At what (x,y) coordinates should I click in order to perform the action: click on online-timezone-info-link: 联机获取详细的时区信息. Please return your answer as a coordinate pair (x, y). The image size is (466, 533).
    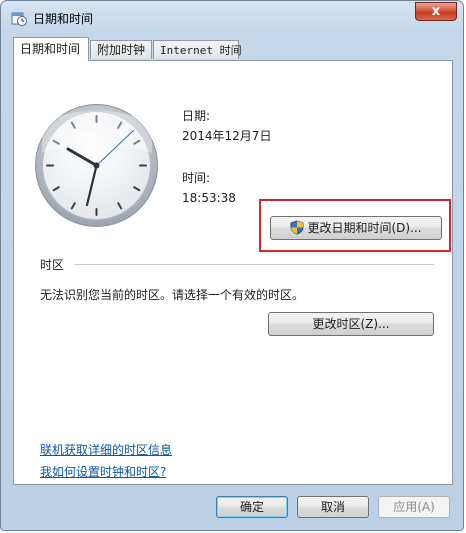
    Looking at the image, I should click on (106, 449).